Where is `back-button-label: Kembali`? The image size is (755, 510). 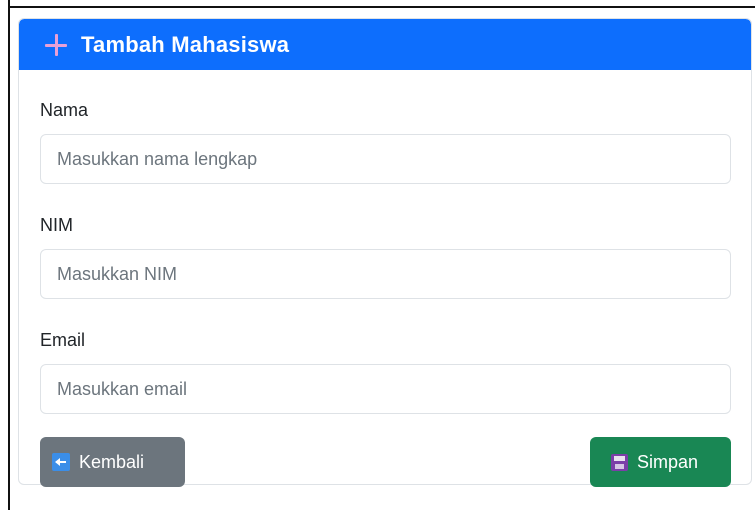
back-button-label: Kembali is located at coordinates (112, 461).